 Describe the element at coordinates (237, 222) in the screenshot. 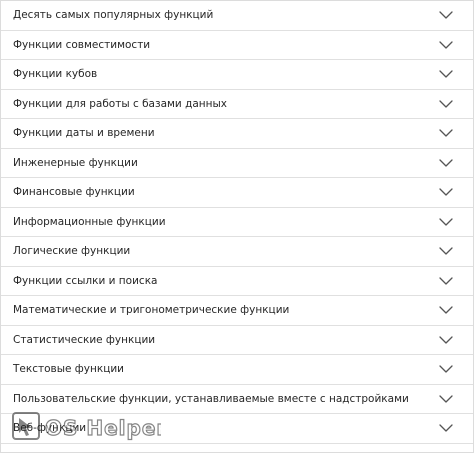

I see `accordion-item-information: Информационные функции` at that location.